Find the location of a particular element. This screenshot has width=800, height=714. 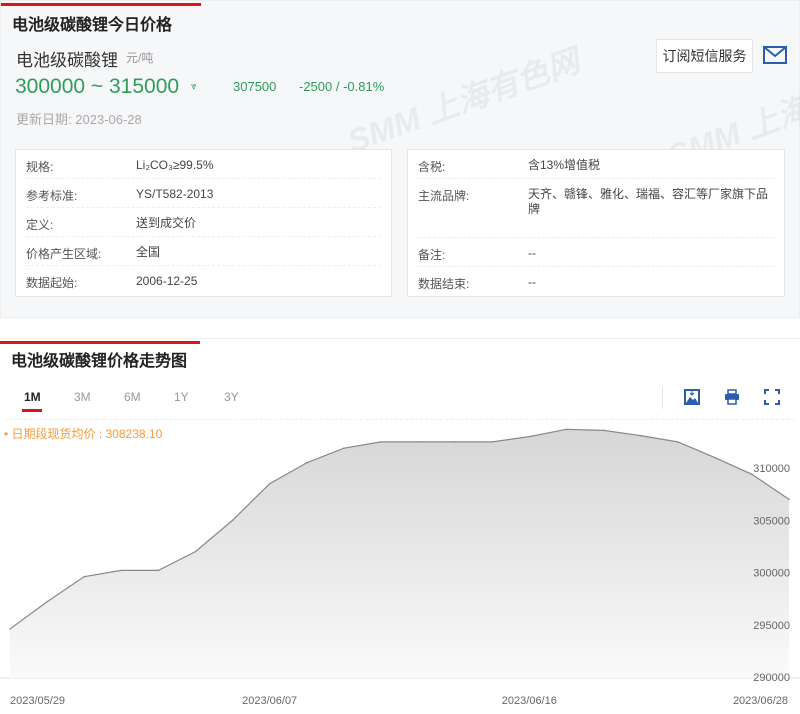

x-tick-label: 2023/06/16 is located at coordinates (529, 701).